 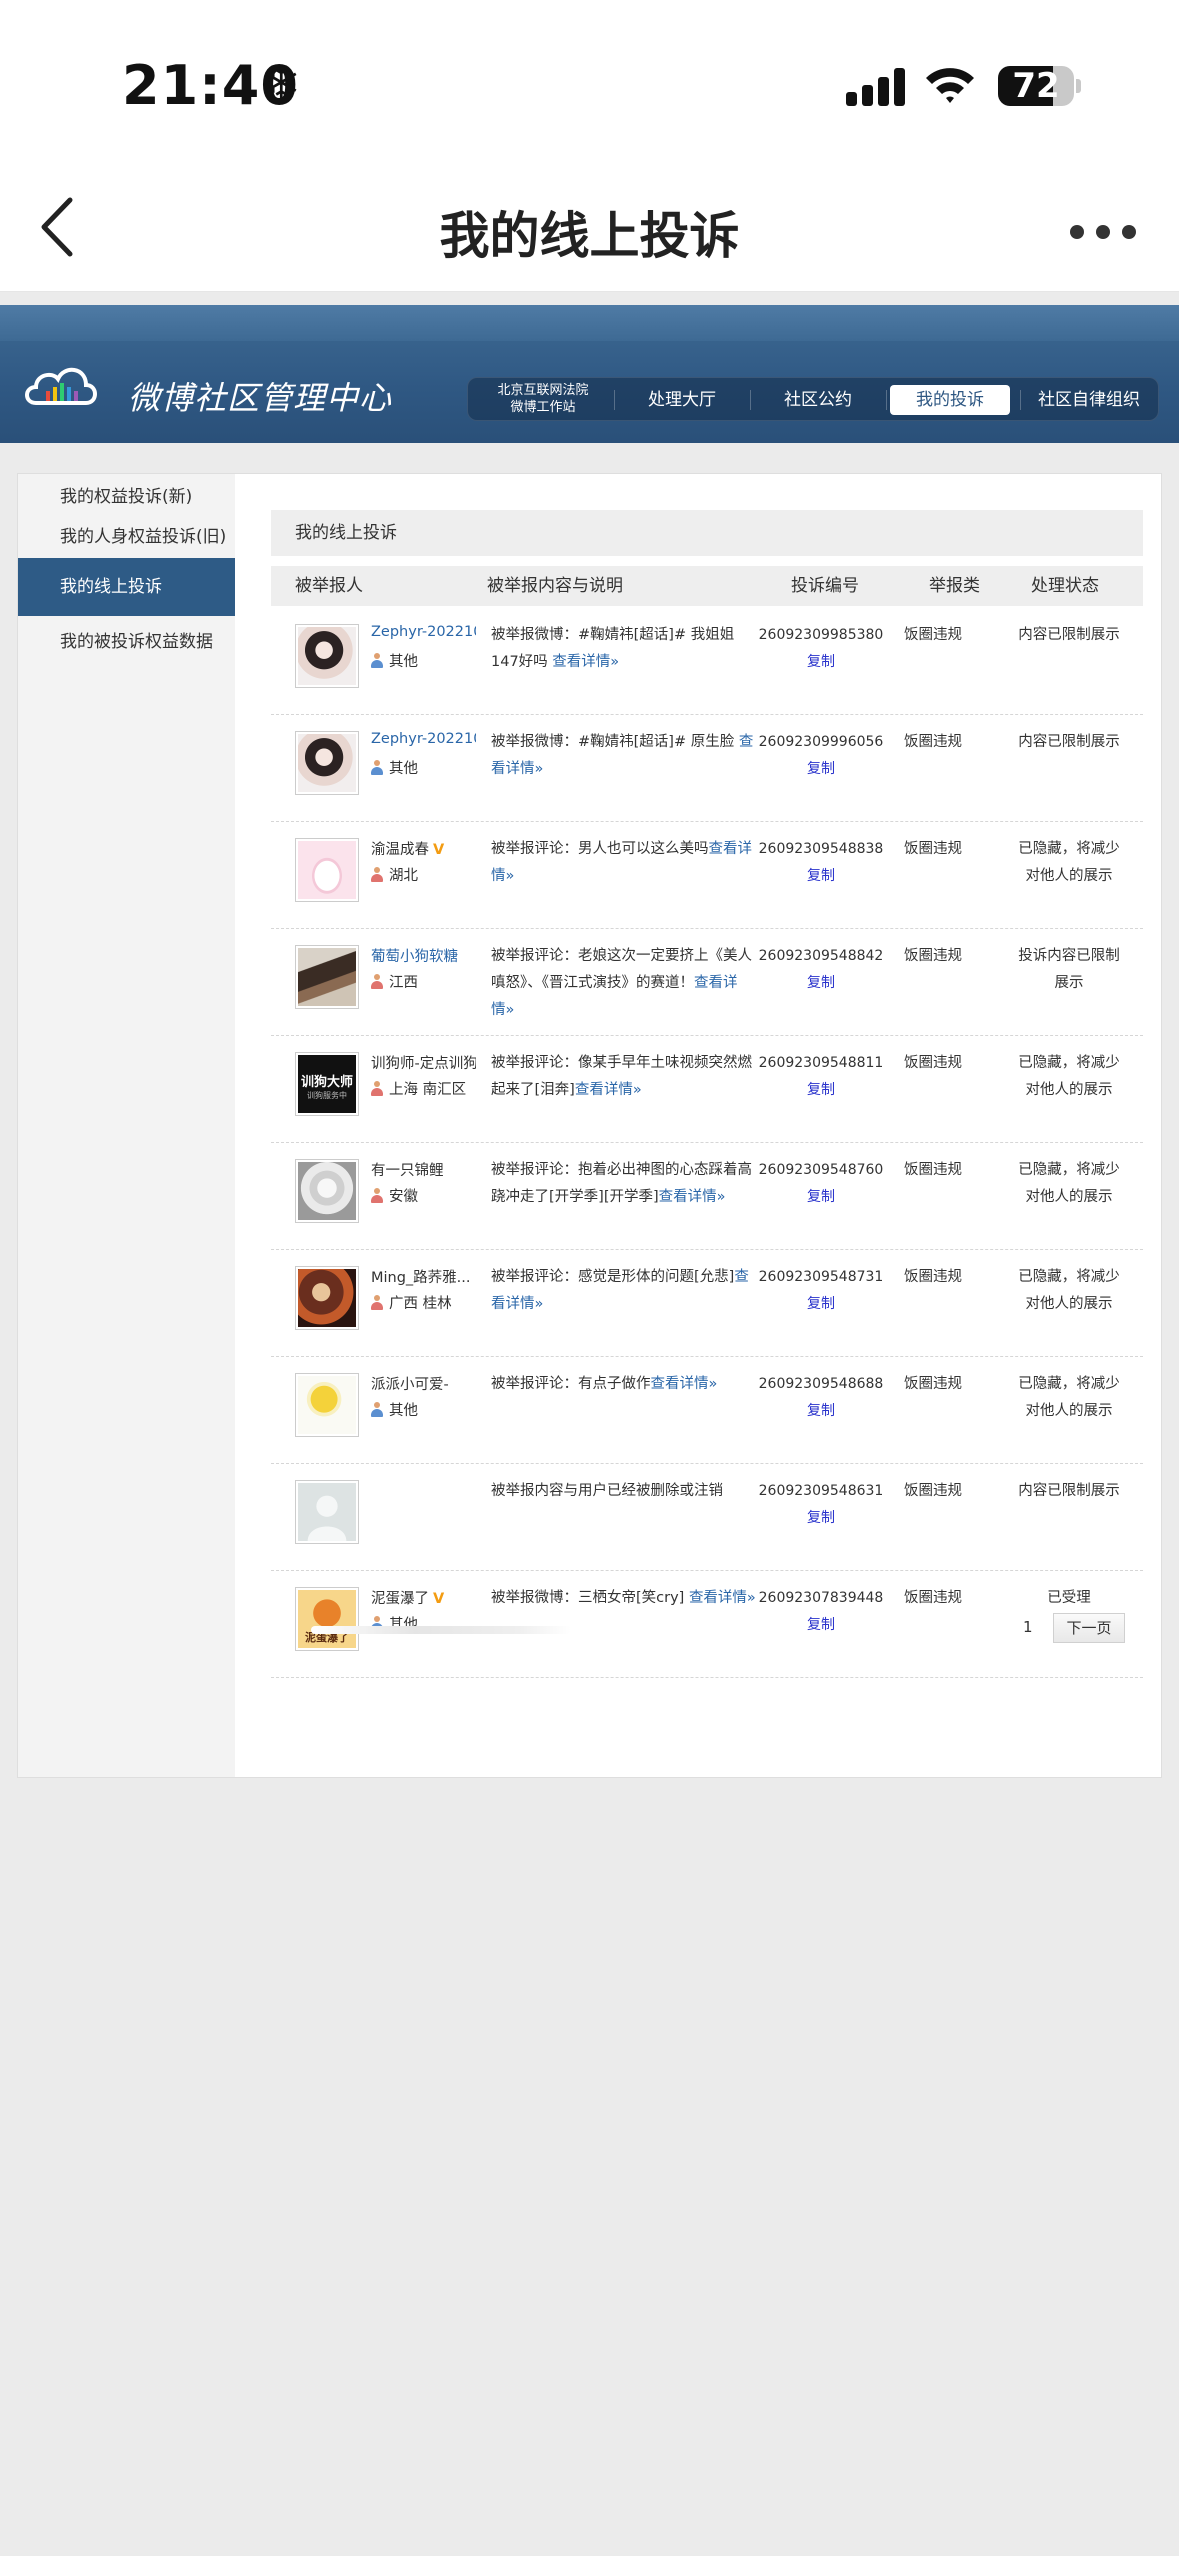 What do you see at coordinates (818, 400) in the screenshot?
I see `tab-community-convention: 社区公约` at bounding box center [818, 400].